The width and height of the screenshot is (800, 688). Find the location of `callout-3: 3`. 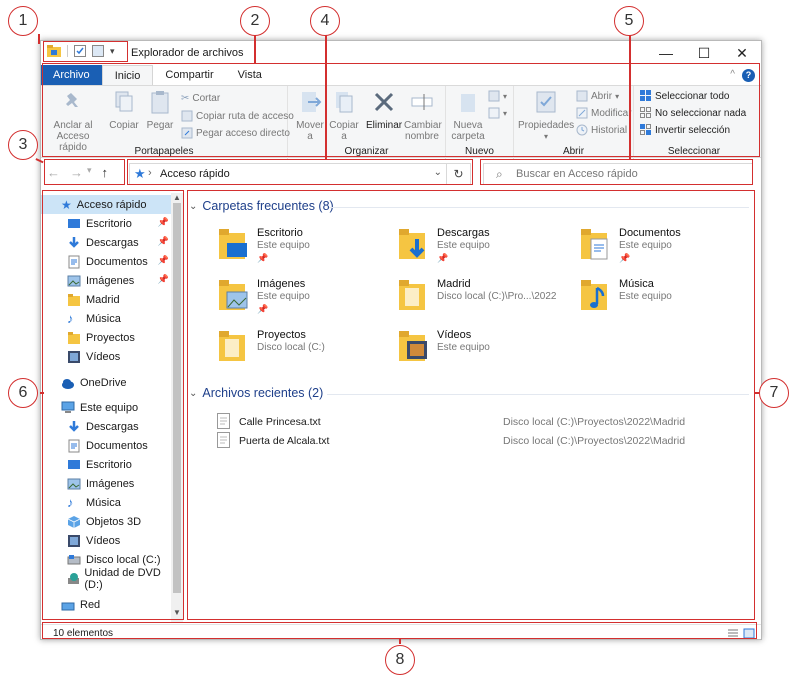

callout-3: 3 is located at coordinates (23, 145).